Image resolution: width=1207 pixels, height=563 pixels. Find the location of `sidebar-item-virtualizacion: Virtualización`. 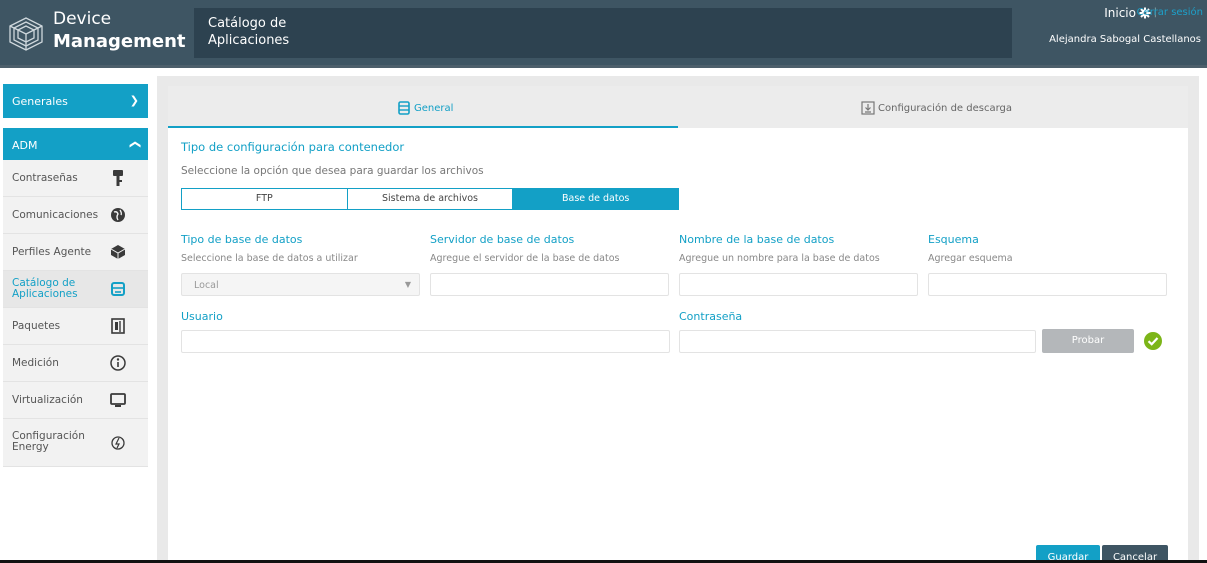

sidebar-item-virtualizacion: Virtualización is located at coordinates (75, 400).